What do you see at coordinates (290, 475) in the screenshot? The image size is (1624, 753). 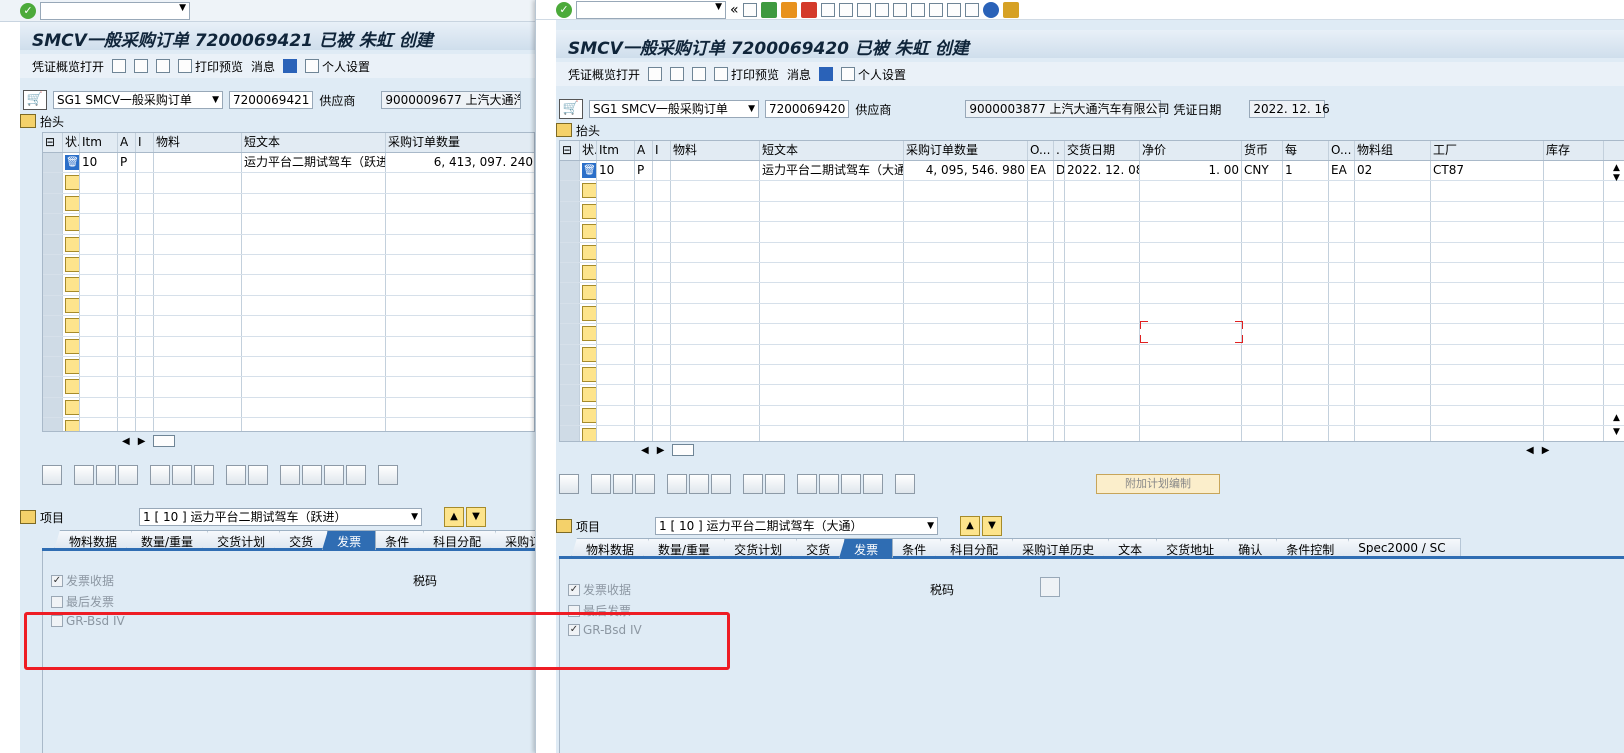 I see `sort-asc-icon` at bounding box center [290, 475].